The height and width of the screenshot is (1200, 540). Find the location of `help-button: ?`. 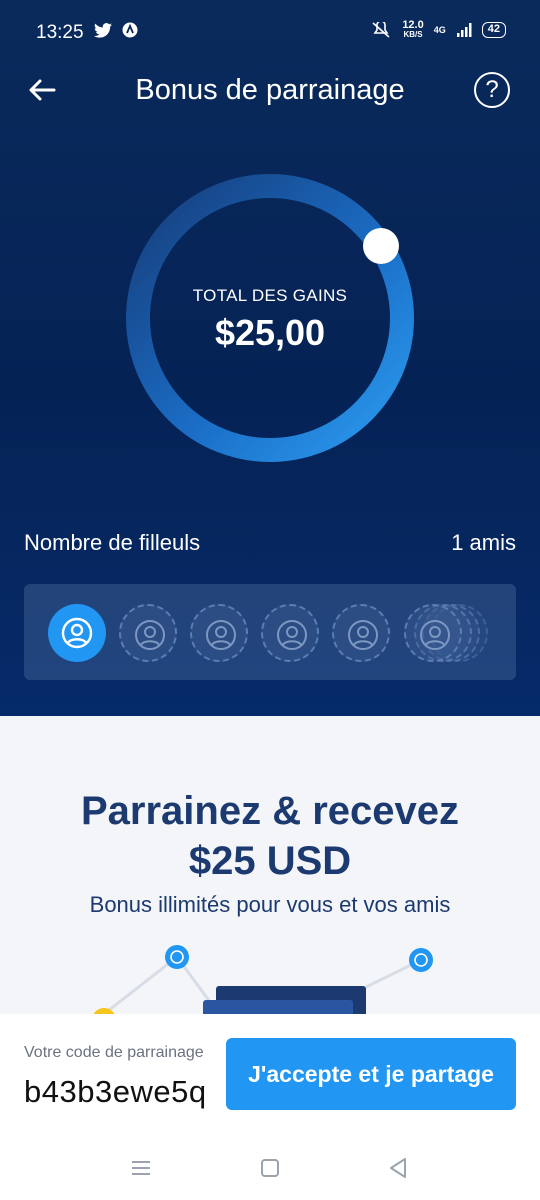

help-button: ? is located at coordinates (492, 90).